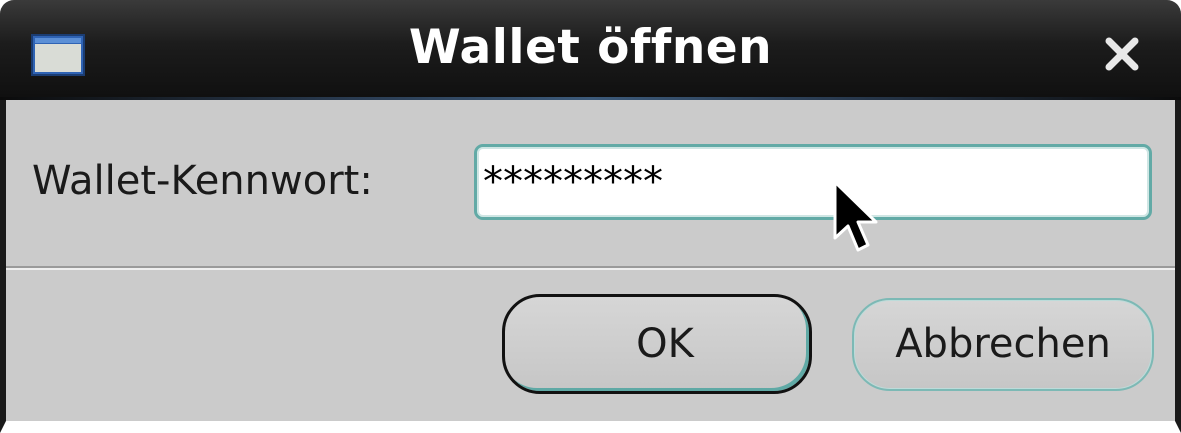  I want to click on cancel-button: Abbrechen, so click(1003, 344).